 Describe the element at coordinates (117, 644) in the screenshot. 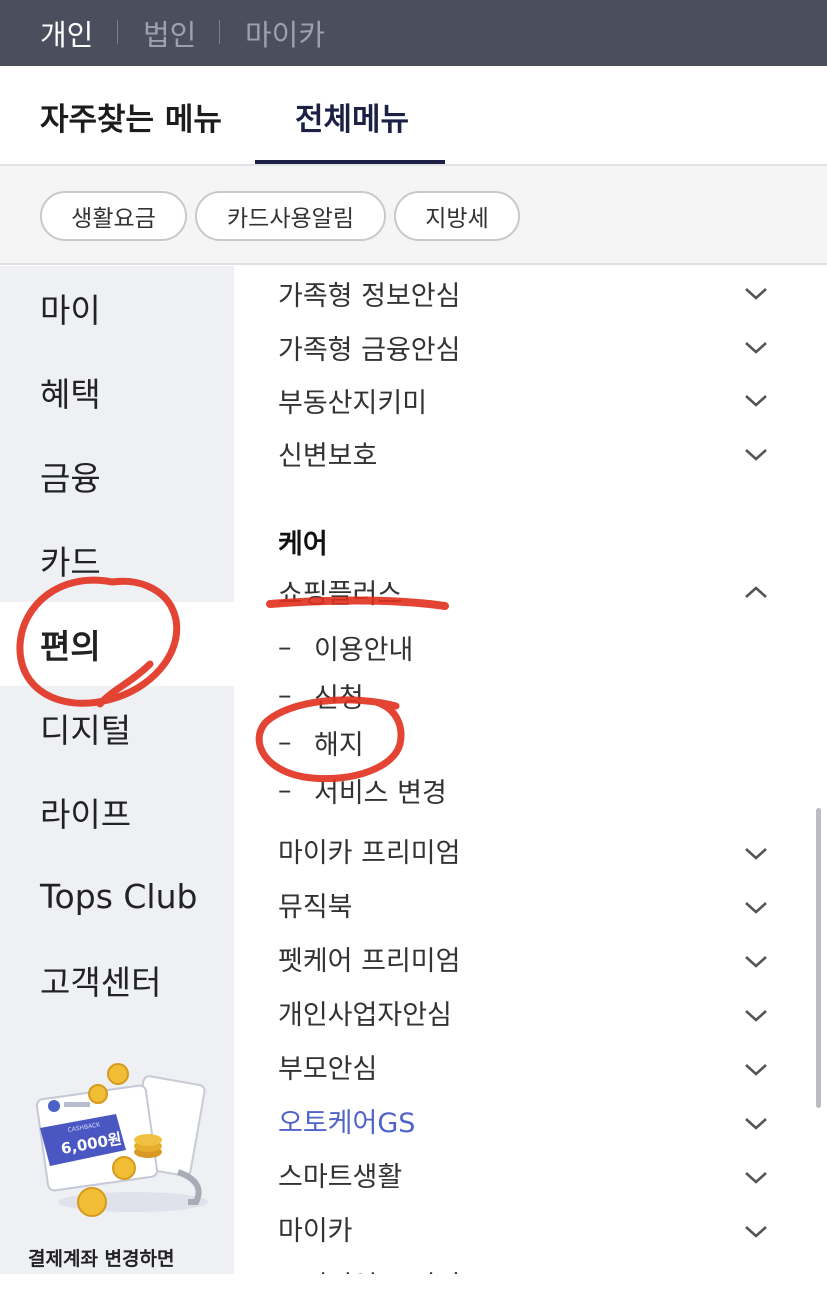

I see `sidebar-item-convenience: 편의` at that location.